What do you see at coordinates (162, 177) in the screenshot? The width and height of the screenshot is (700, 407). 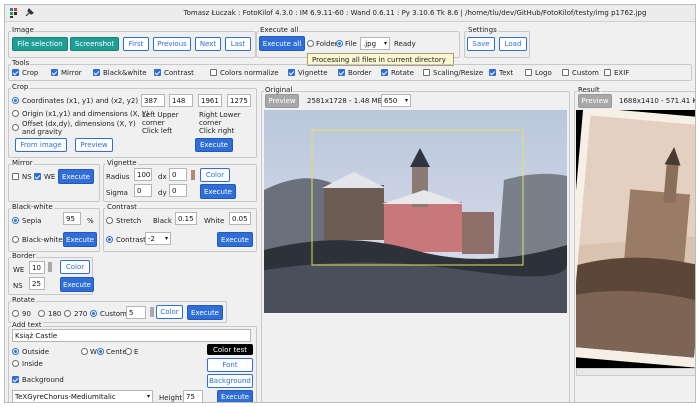 I see `dx-label: dx` at bounding box center [162, 177].